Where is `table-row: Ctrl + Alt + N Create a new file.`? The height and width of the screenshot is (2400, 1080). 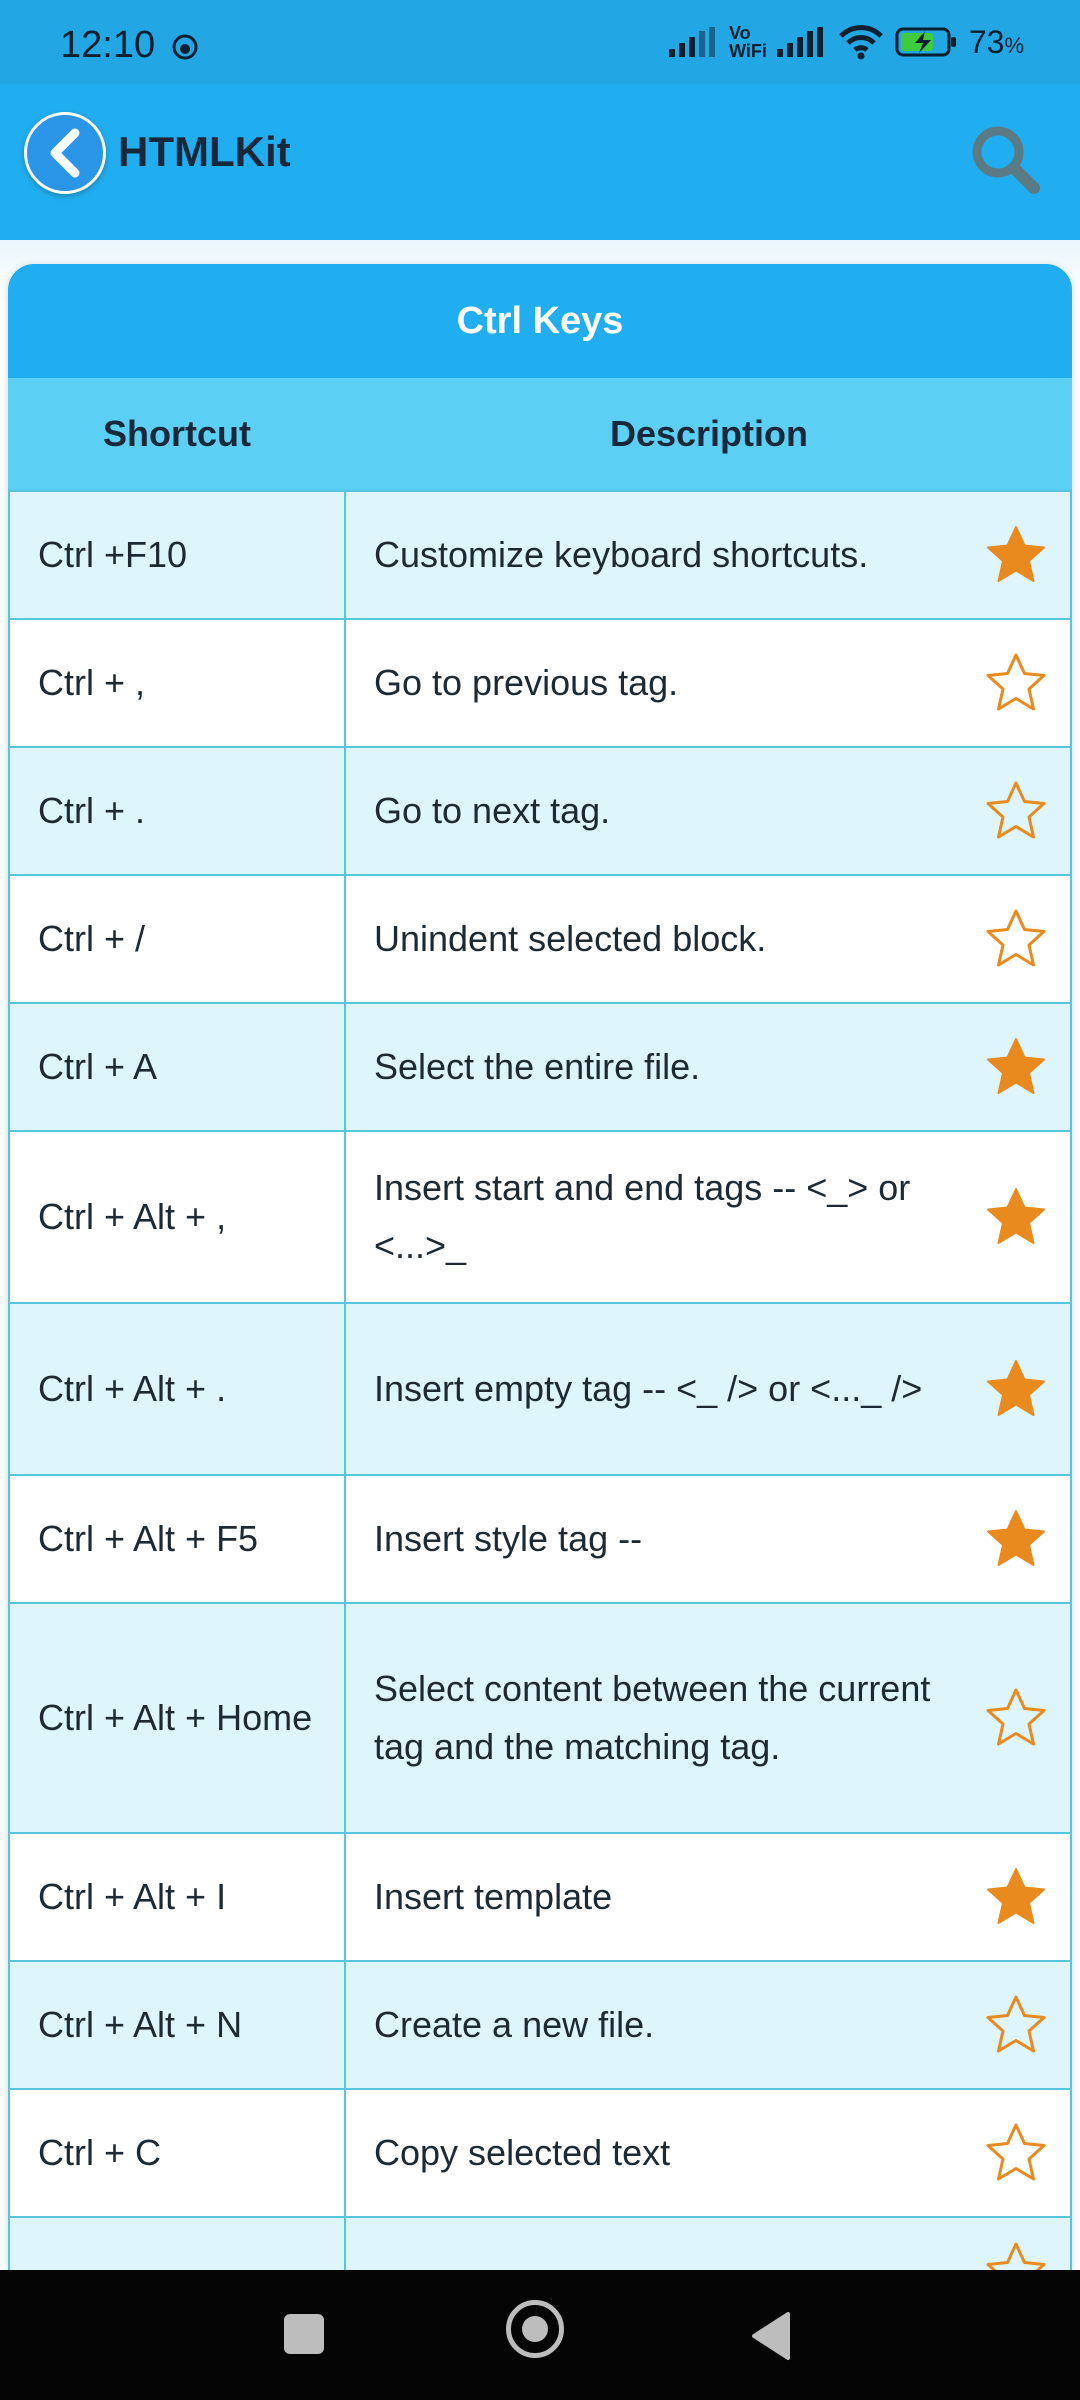 table-row: Ctrl + Alt + N Create a new file. is located at coordinates (540, 2026).